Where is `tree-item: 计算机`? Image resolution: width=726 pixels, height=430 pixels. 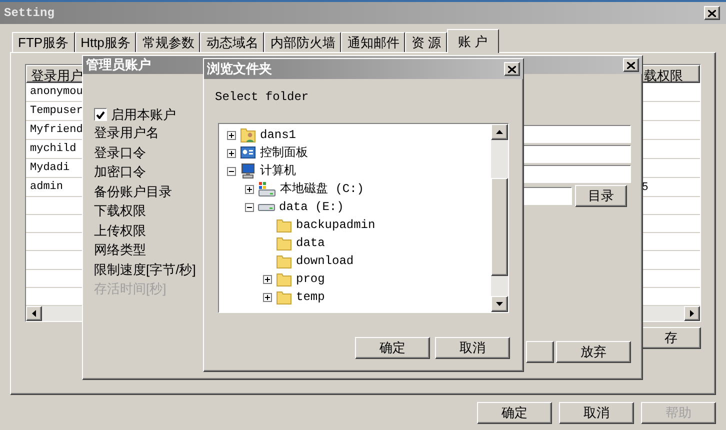
tree-item: 计算机 is located at coordinates (278, 171).